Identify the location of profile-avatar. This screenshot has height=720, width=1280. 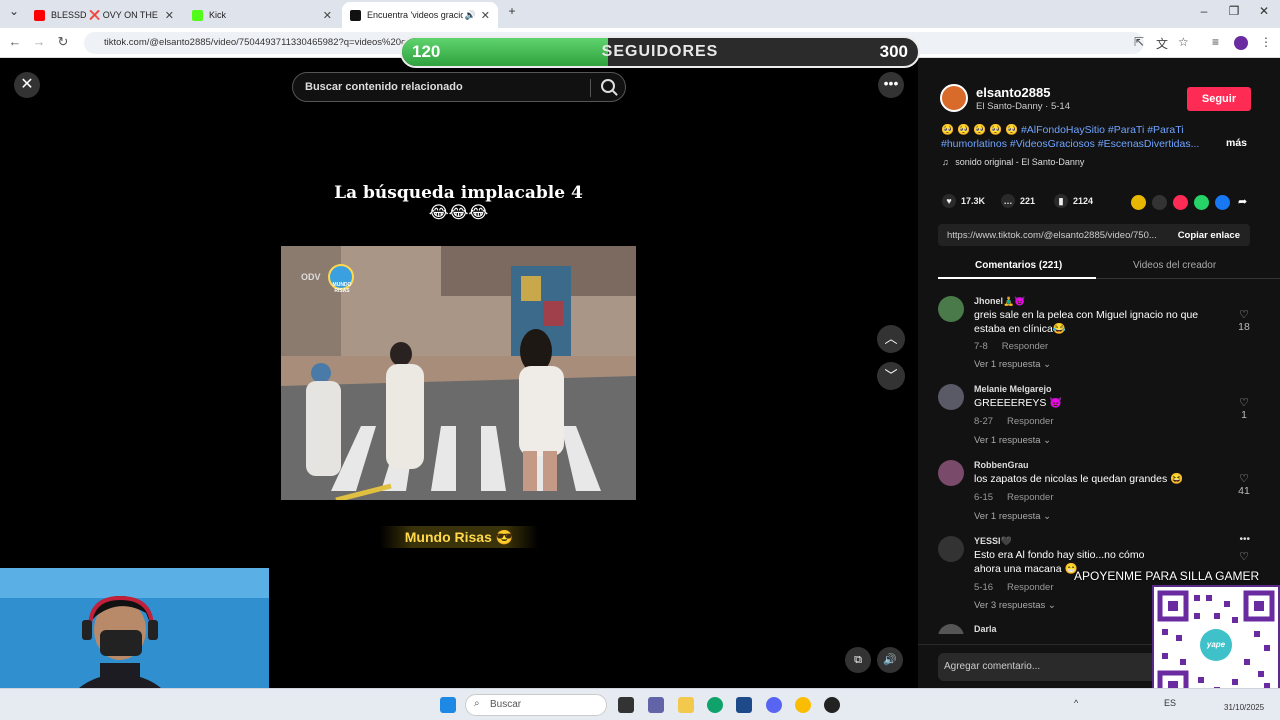
(1241, 43).